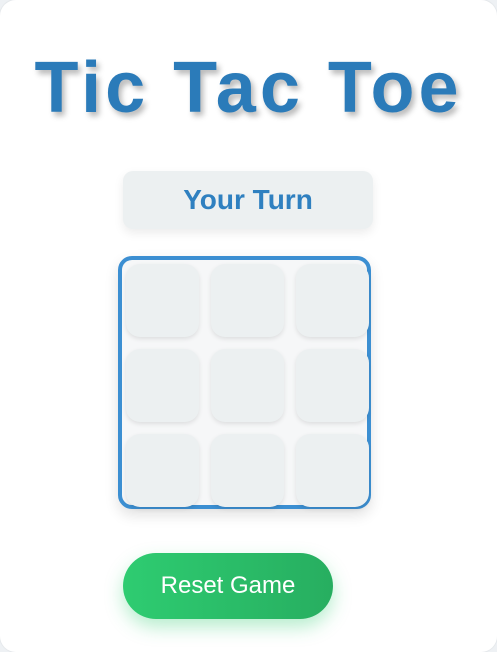 This screenshot has height=652, width=497. I want to click on page-title: Tic Tac Toe, so click(248, 88).